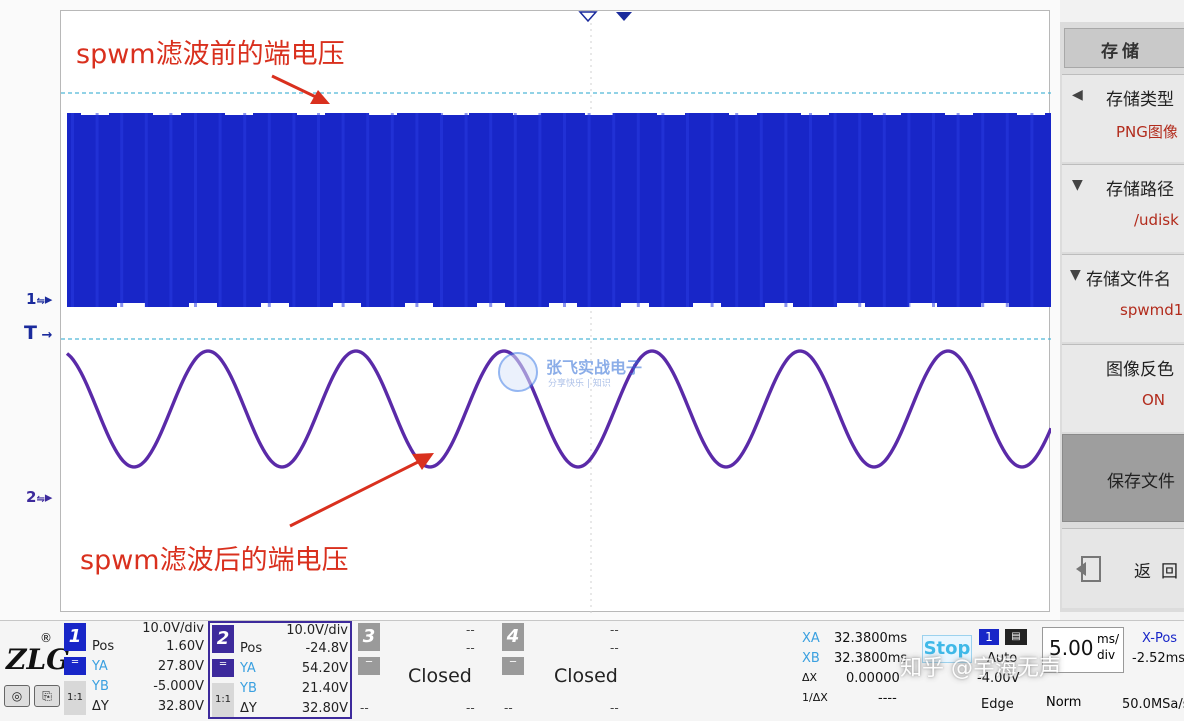 The height and width of the screenshot is (721, 1184). Describe the element at coordinates (1141, 482) in the screenshot. I see `save-file-label: 保存文件` at that location.